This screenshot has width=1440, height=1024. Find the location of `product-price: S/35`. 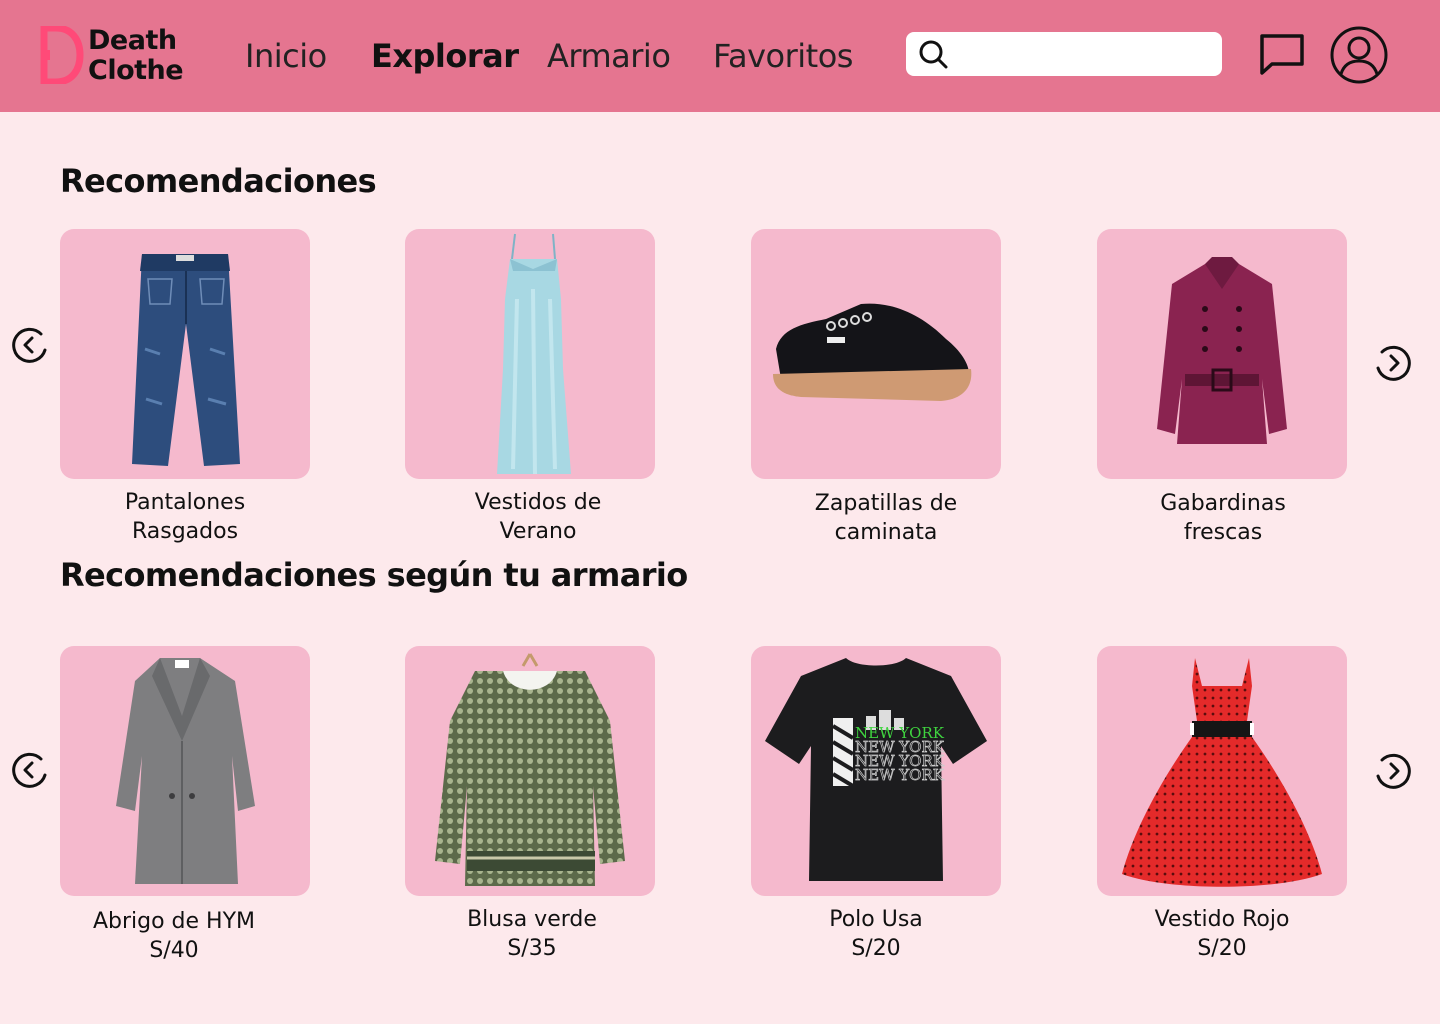

product-price: S/35 is located at coordinates (532, 948).